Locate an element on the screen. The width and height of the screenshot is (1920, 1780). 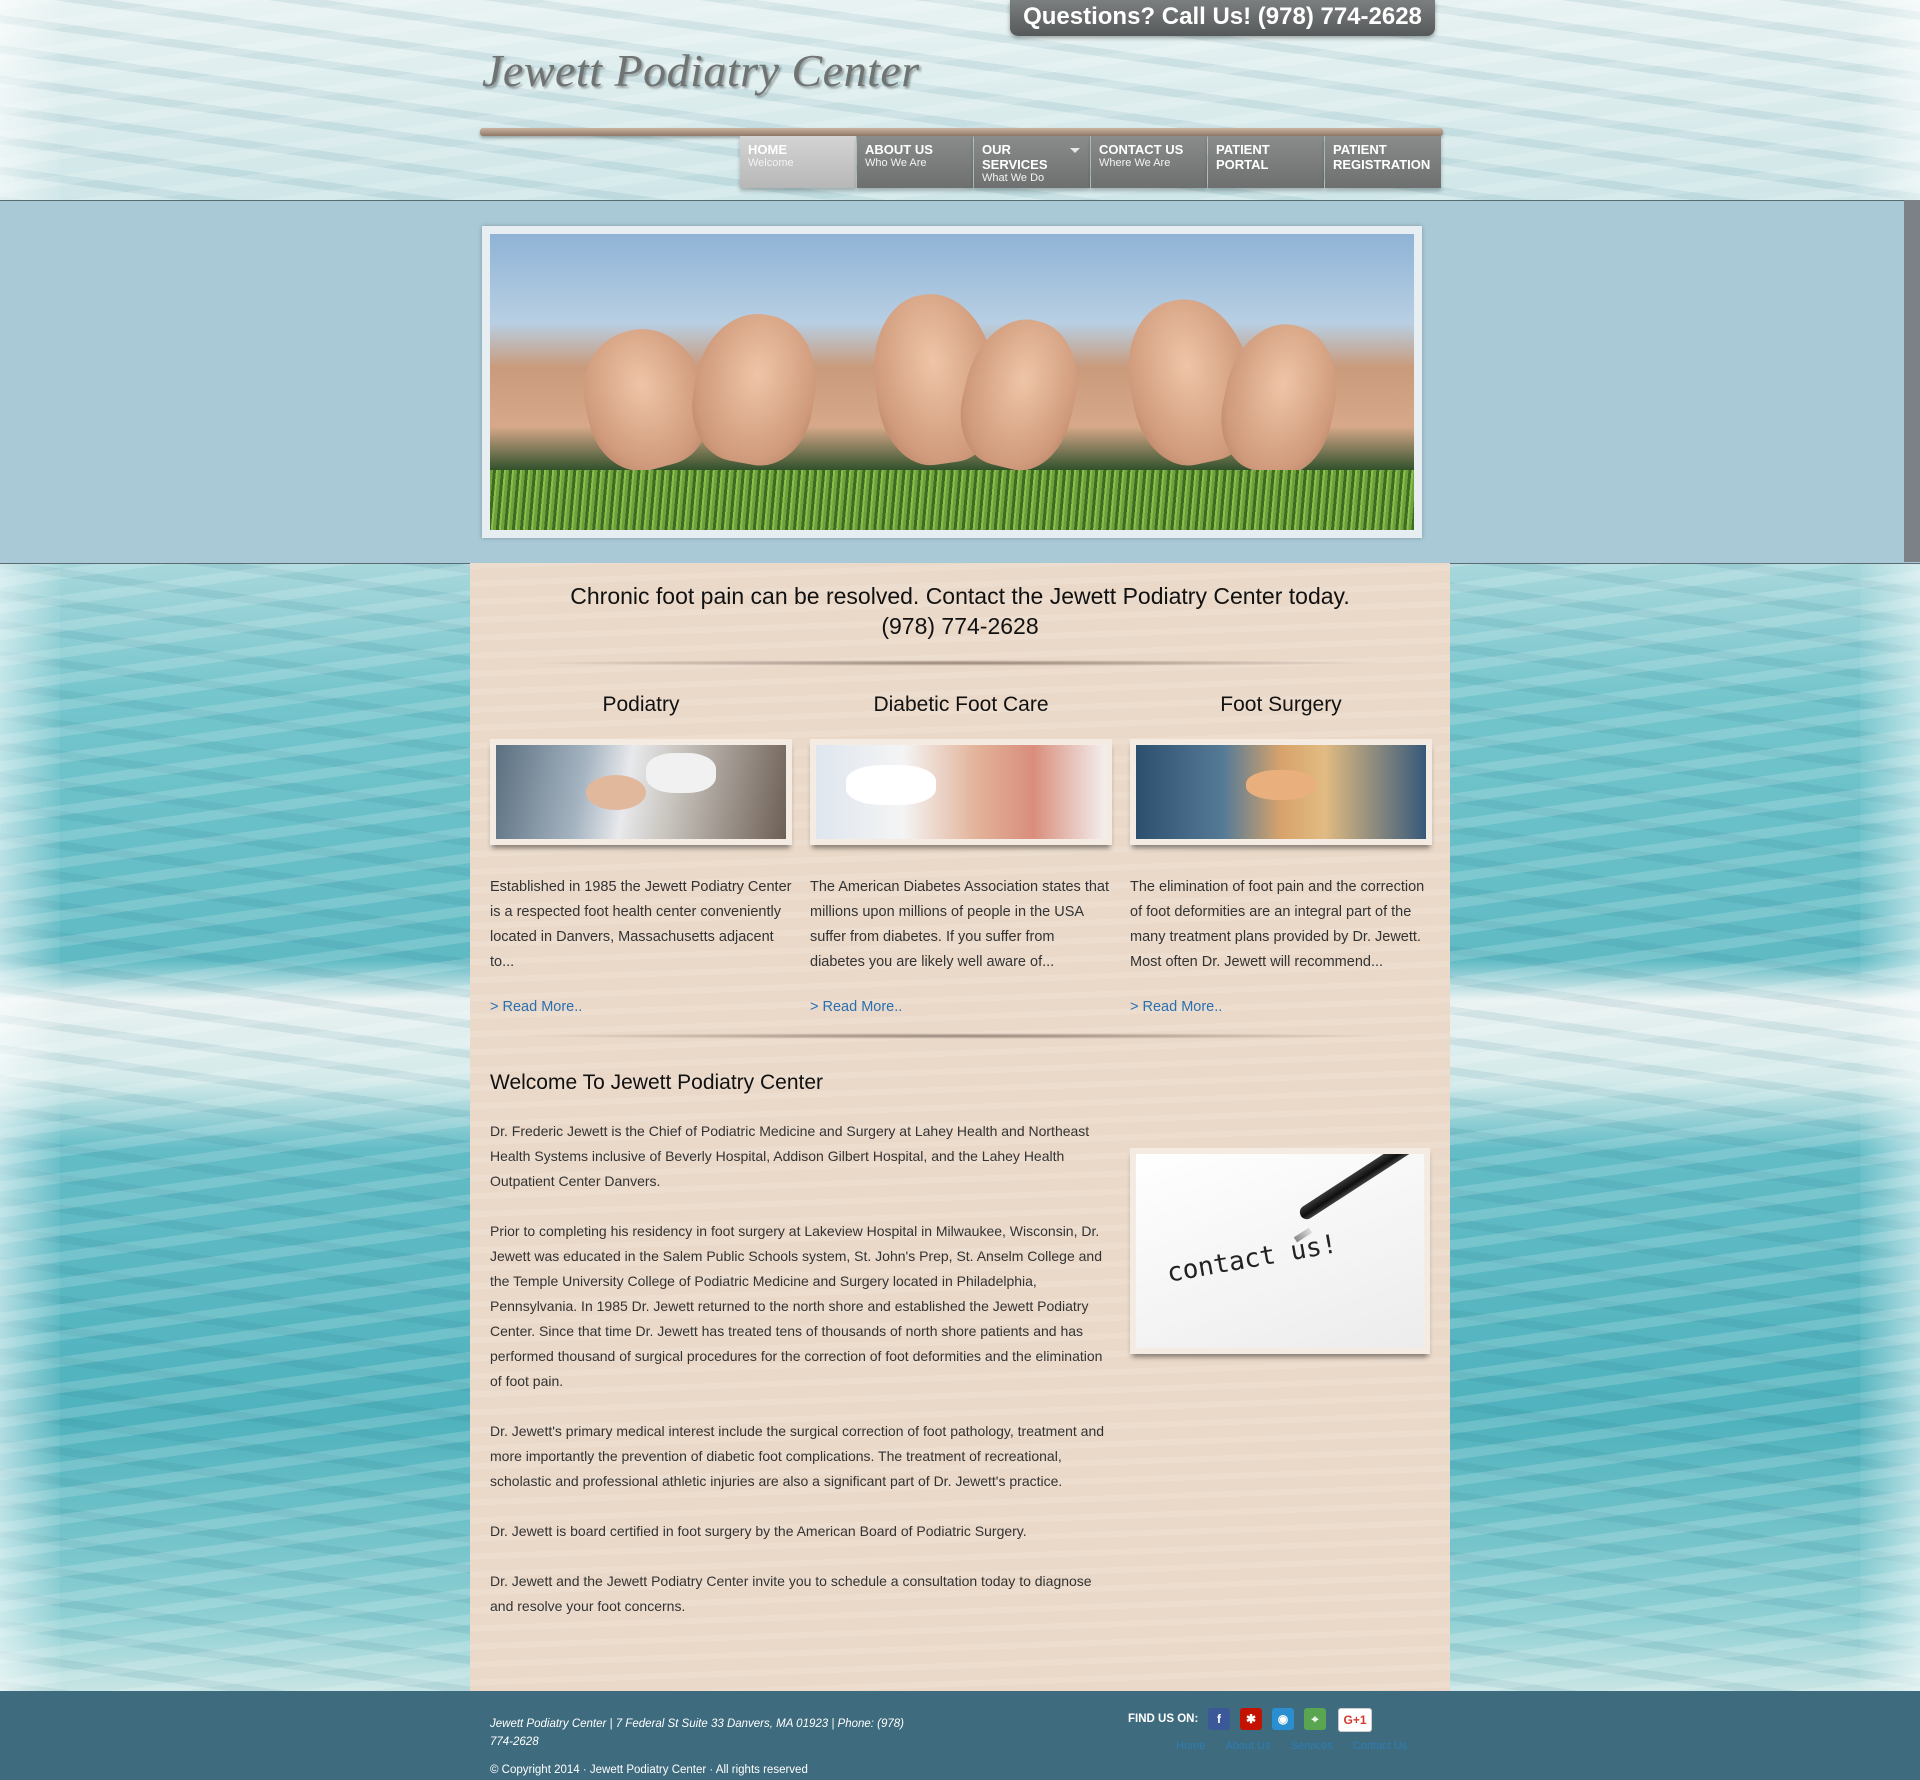
nav-subtitle: Where We Are is located at coordinates (1135, 163).